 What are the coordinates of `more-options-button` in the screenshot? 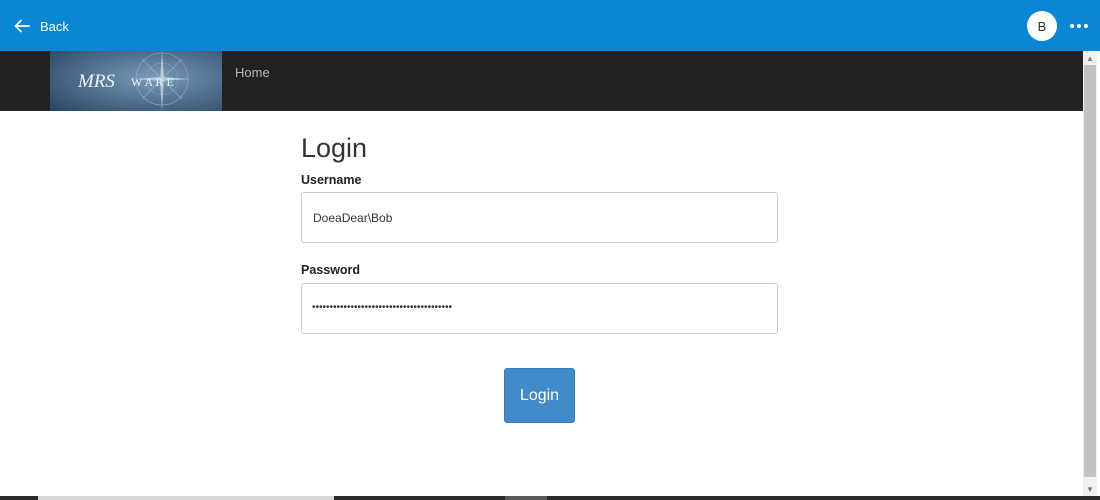 It's located at (1079, 26).